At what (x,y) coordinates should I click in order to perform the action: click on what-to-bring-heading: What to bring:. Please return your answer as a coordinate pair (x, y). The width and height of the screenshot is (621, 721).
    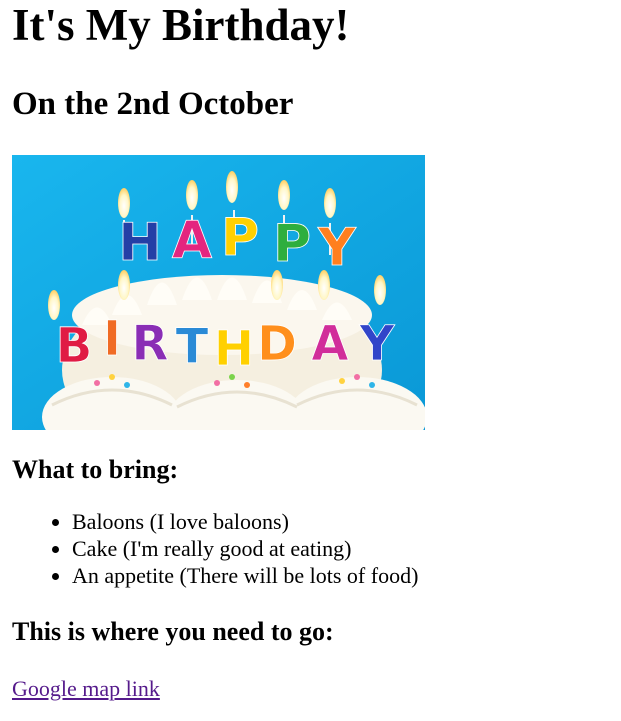
    Looking at the image, I should click on (95, 469).